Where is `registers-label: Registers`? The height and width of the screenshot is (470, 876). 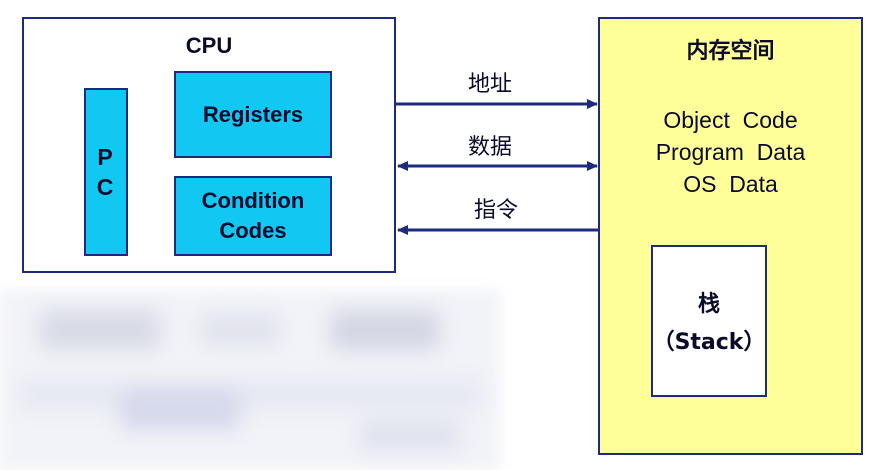 registers-label: Registers is located at coordinates (253, 114).